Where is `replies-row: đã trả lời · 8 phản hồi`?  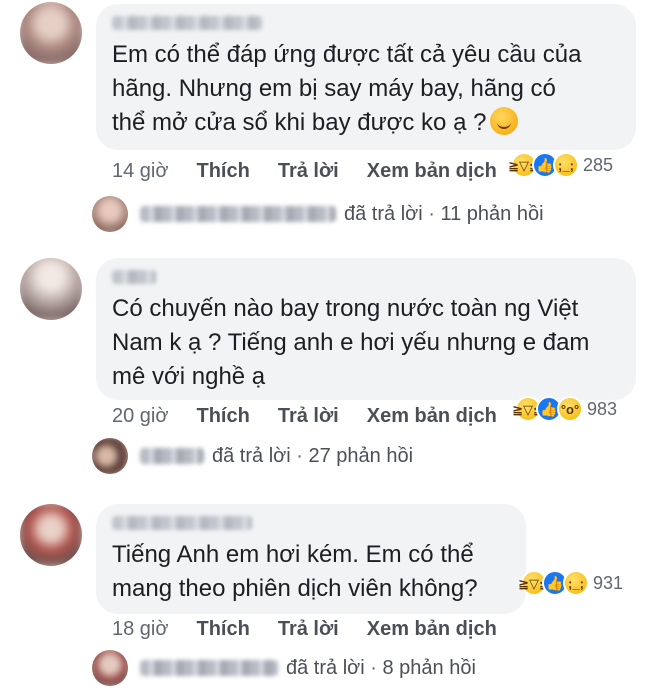
replies-row: đã trả lời · 8 phản hồi is located at coordinates (284, 668).